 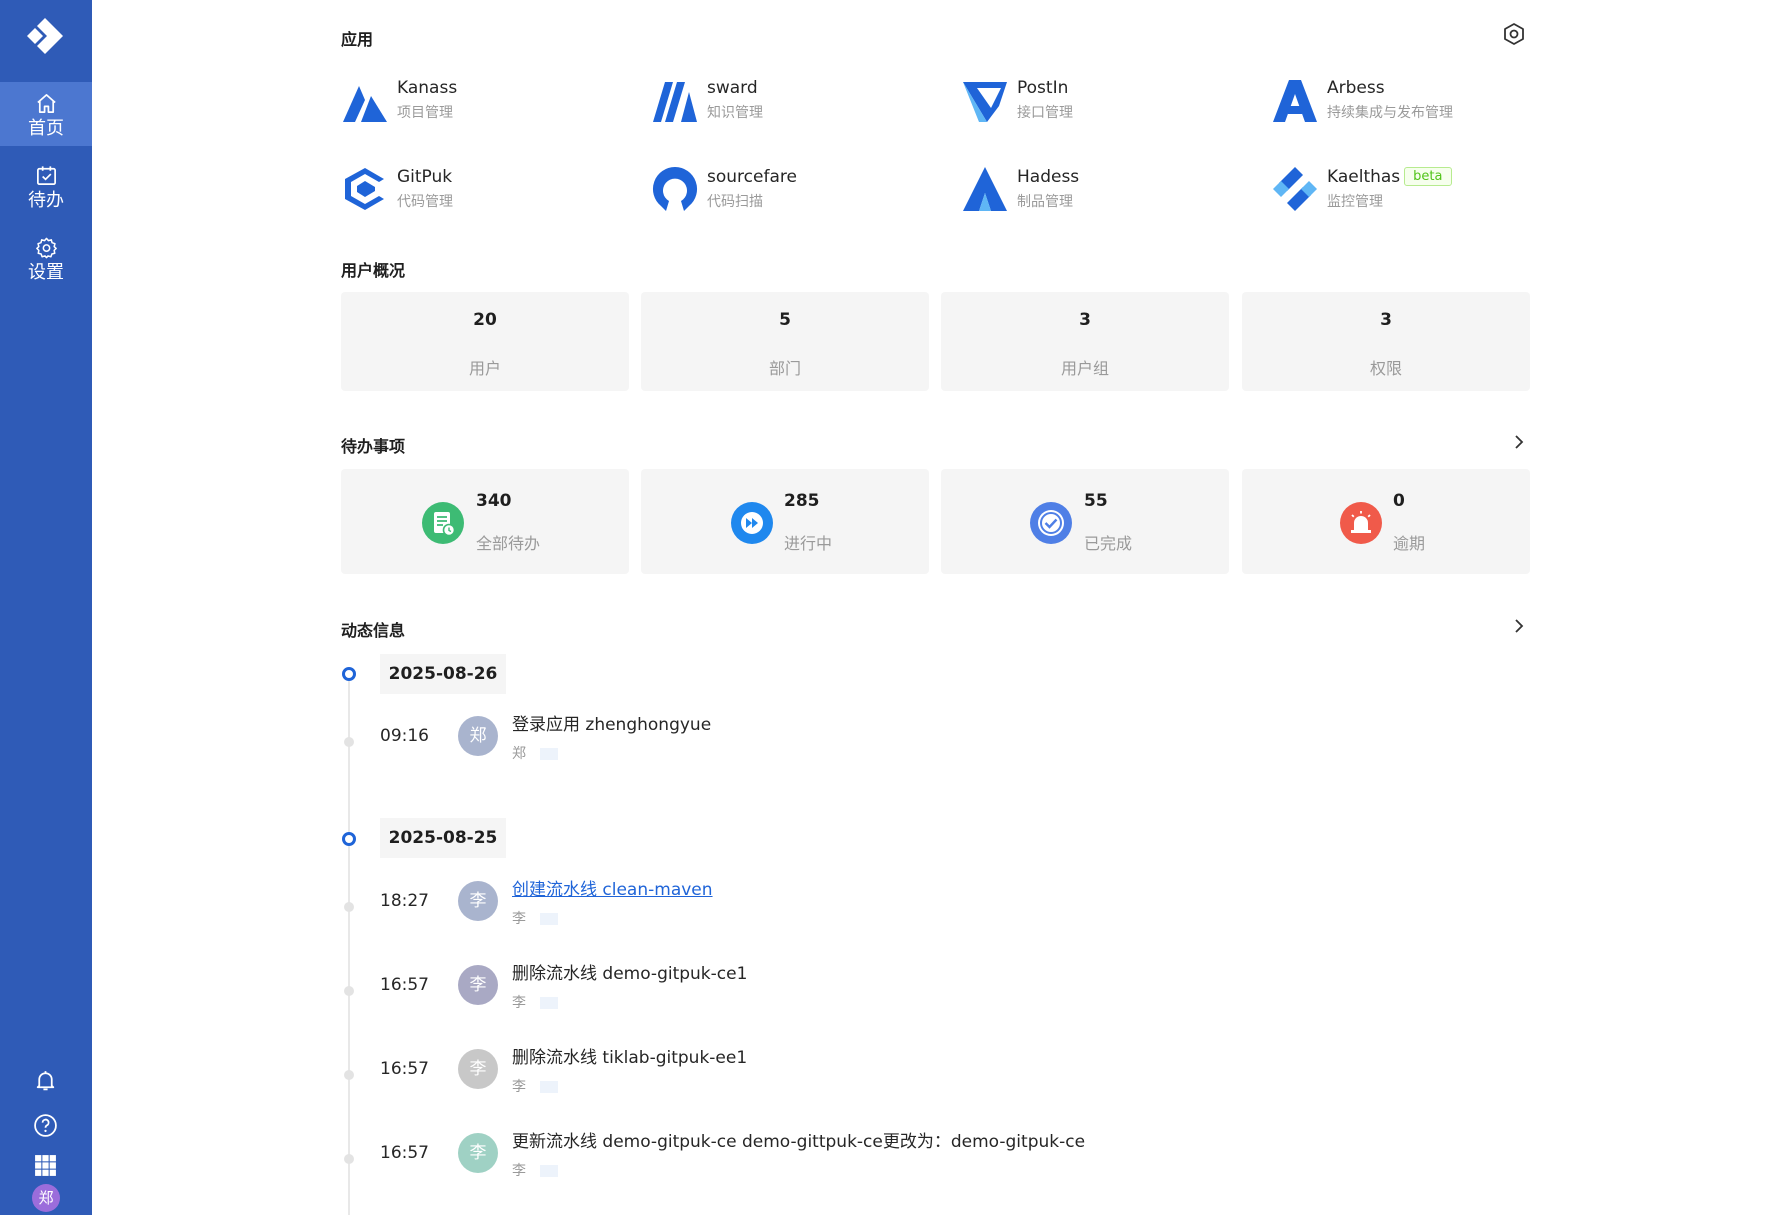 What do you see at coordinates (46, 186) in the screenshot?
I see `sidebar-item-todo: 待办` at bounding box center [46, 186].